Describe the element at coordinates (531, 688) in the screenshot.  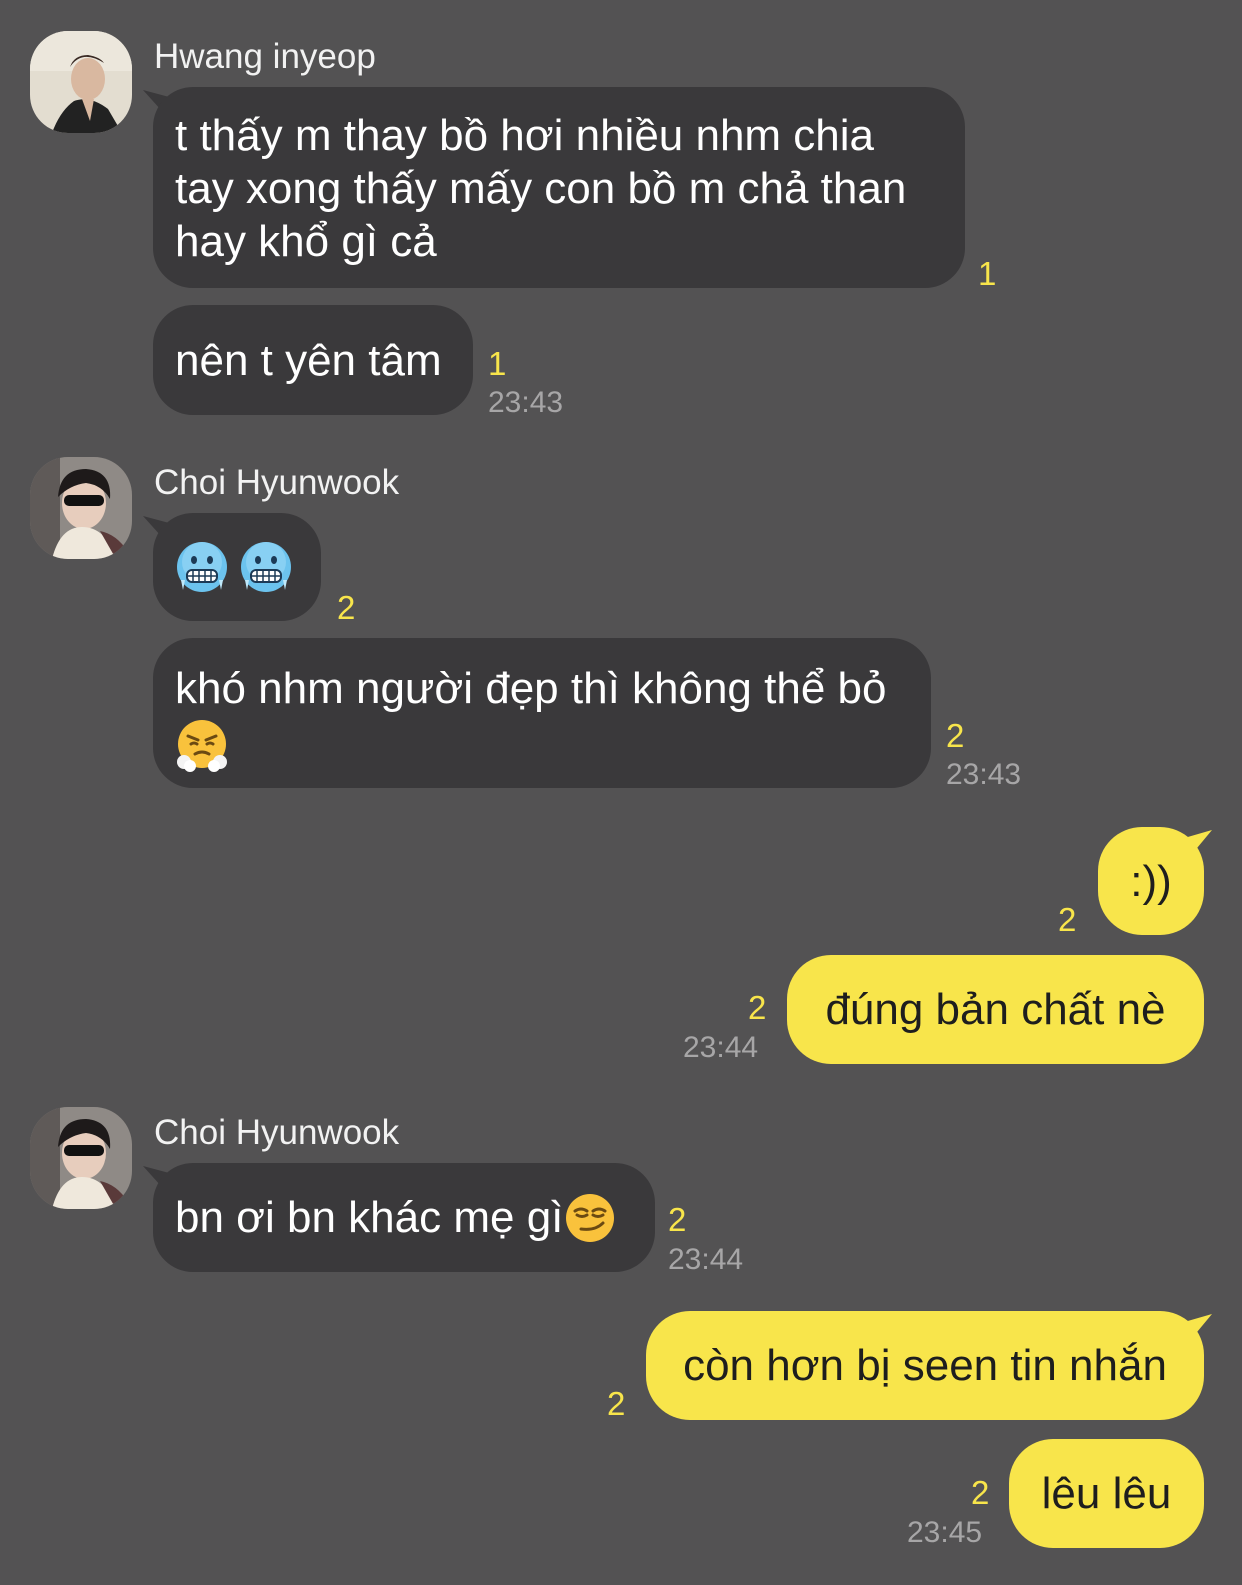
I see `message-text: khó nhm người đẹp thì không thể bỏ` at that location.